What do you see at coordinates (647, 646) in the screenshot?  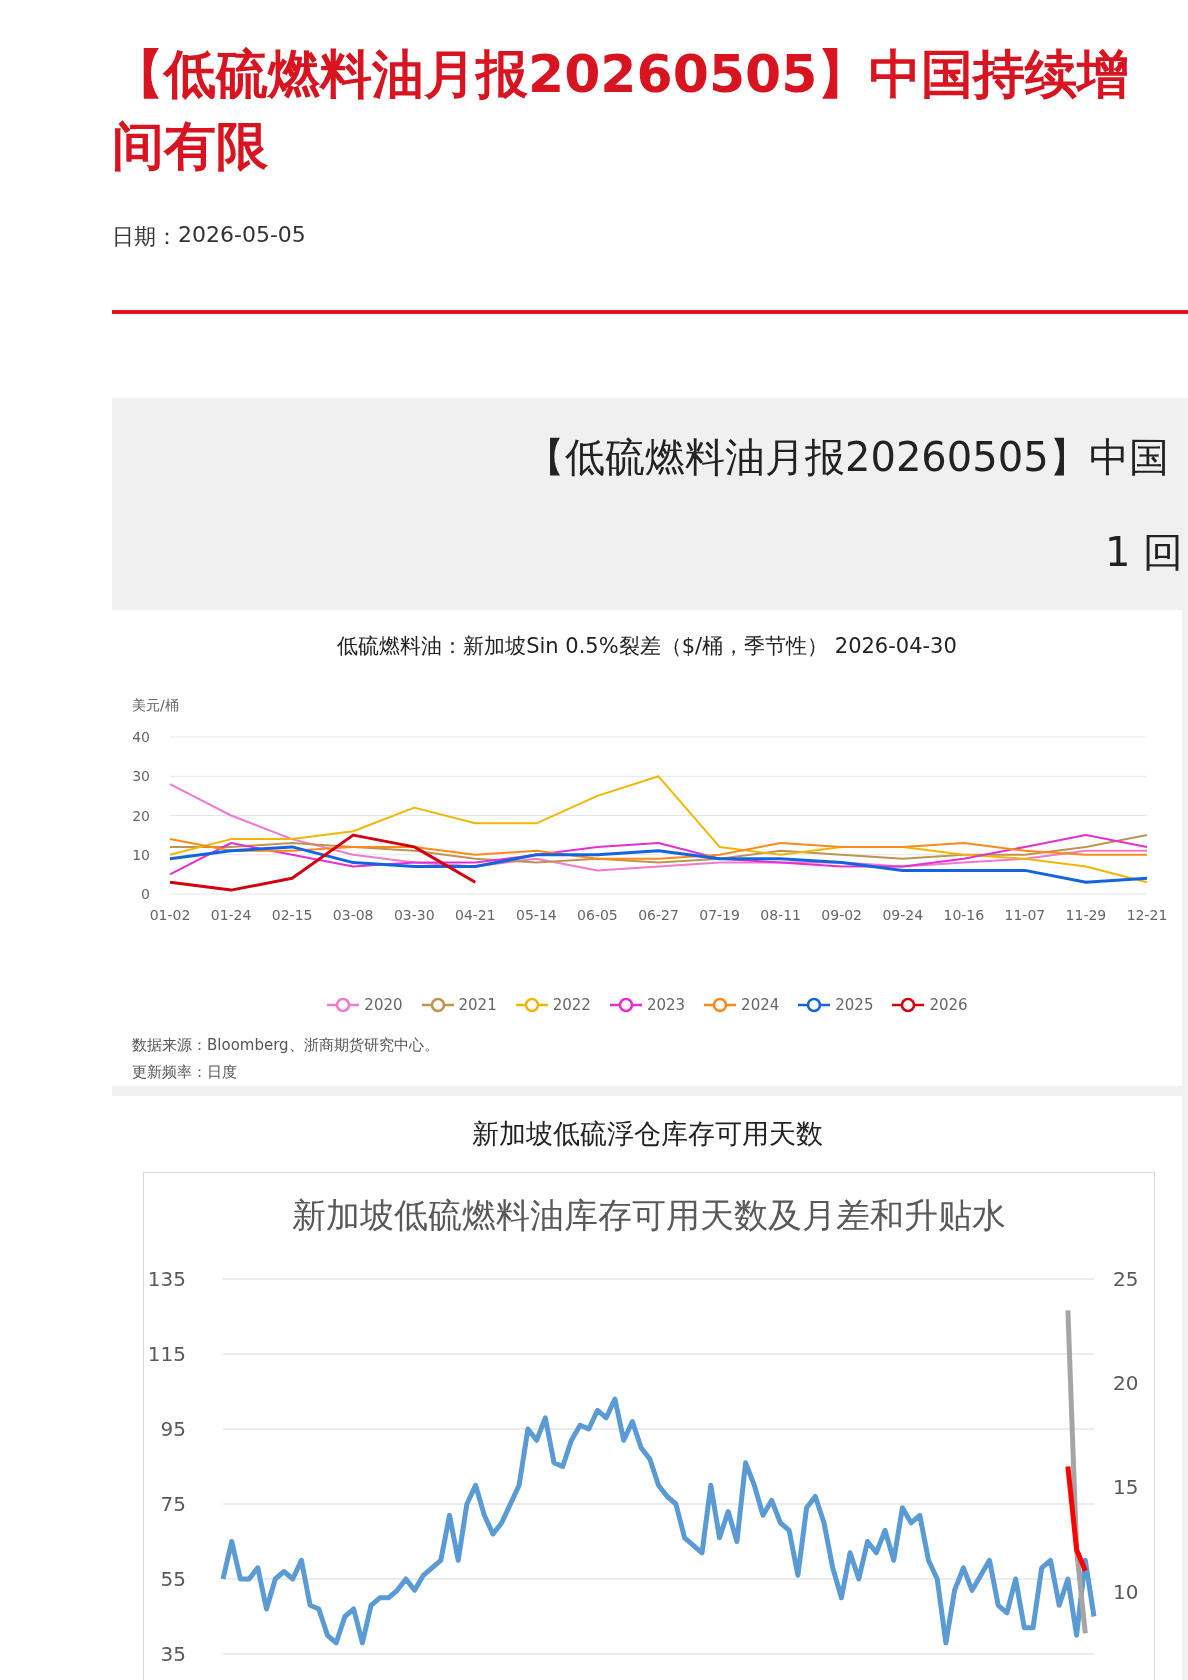 I see `chart-caption: 低硫燃料油：新加坡Sin 0.5%裂差（$/桶，季节性） 2026-04-30` at bounding box center [647, 646].